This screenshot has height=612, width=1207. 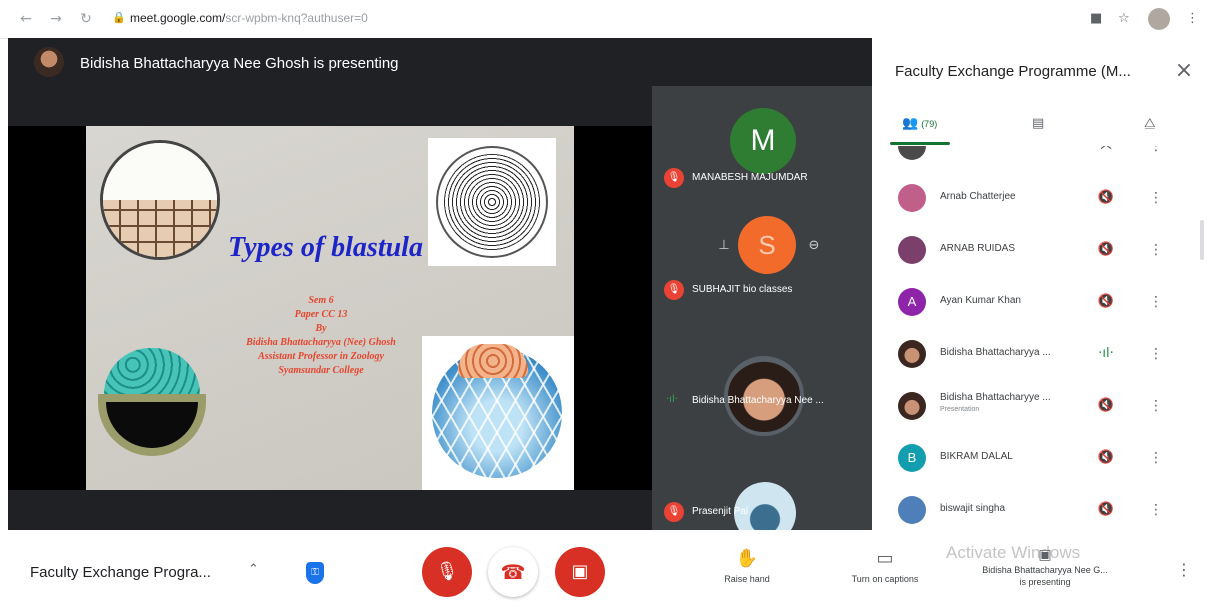 I want to click on slide-line: Bidisha Bhattacharyya (Nee) Ghosh, so click(x=321, y=342).